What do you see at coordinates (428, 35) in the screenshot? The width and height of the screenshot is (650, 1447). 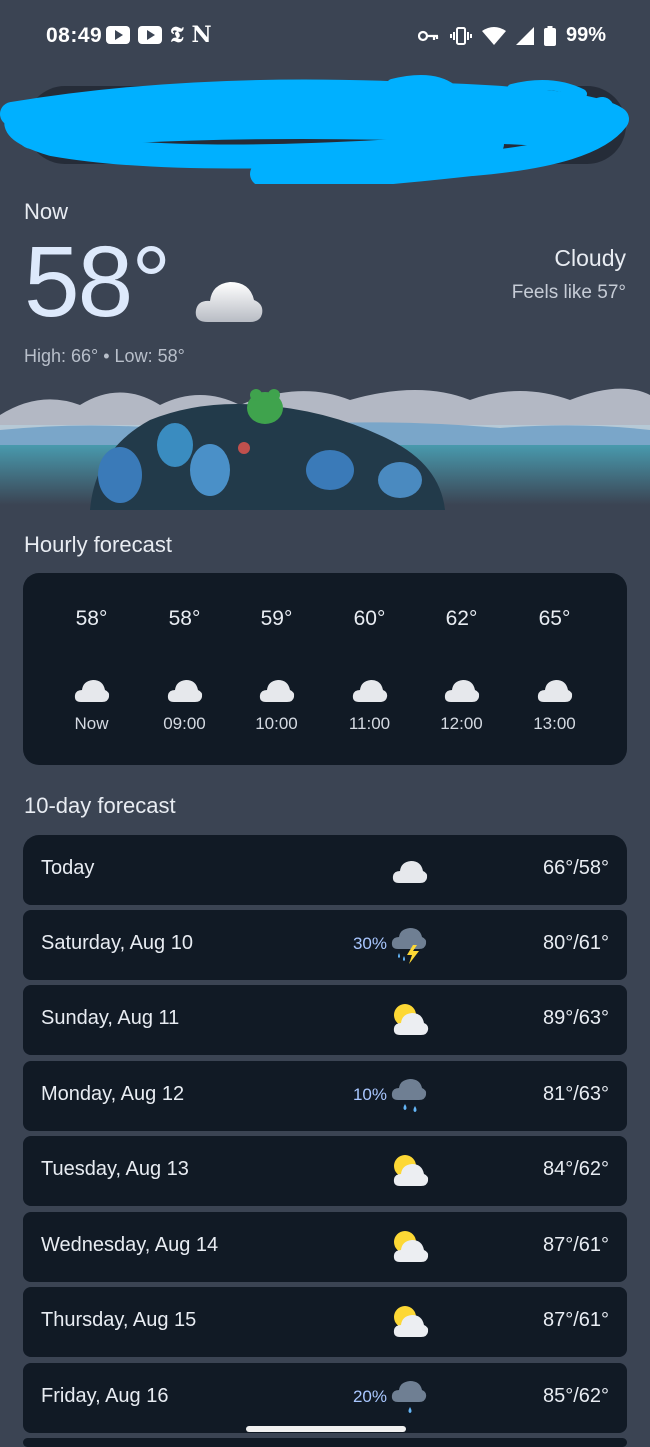 I see `vpn-key-icon` at bounding box center [428, 35].